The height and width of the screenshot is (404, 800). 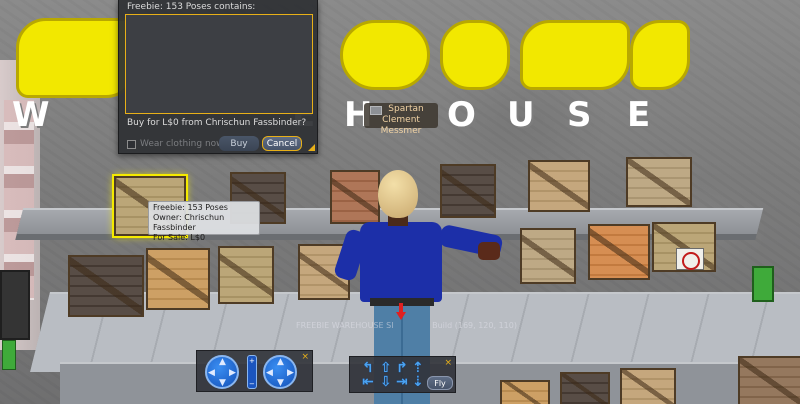 I want to click on camera-controls-panel: ▲ ▼ ◀ ▶ + − ▲ ▼ ◀ ▶ ×, so click(x=254, y=371).